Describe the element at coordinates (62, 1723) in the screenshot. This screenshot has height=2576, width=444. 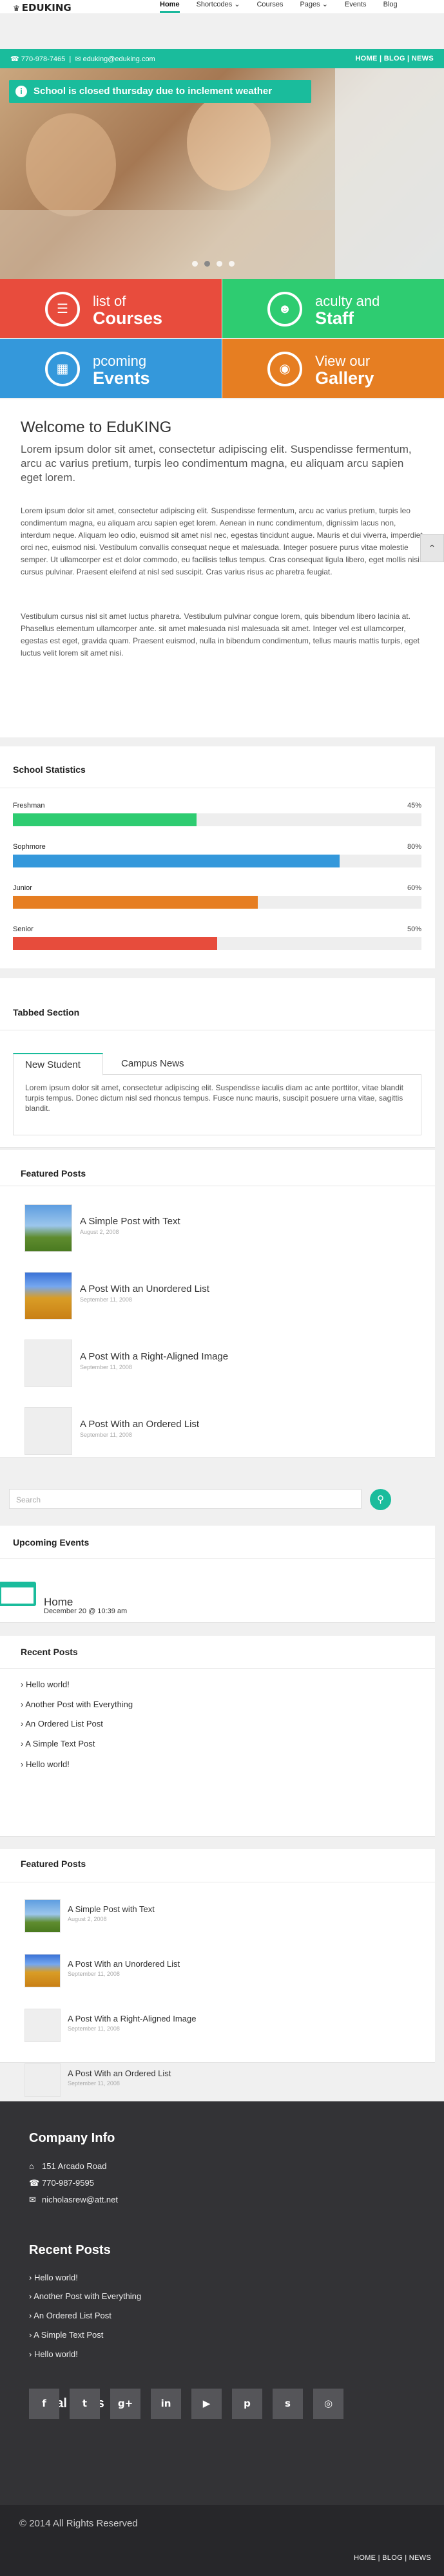
I see `recent-link: › An Ordered List Post` at that location.